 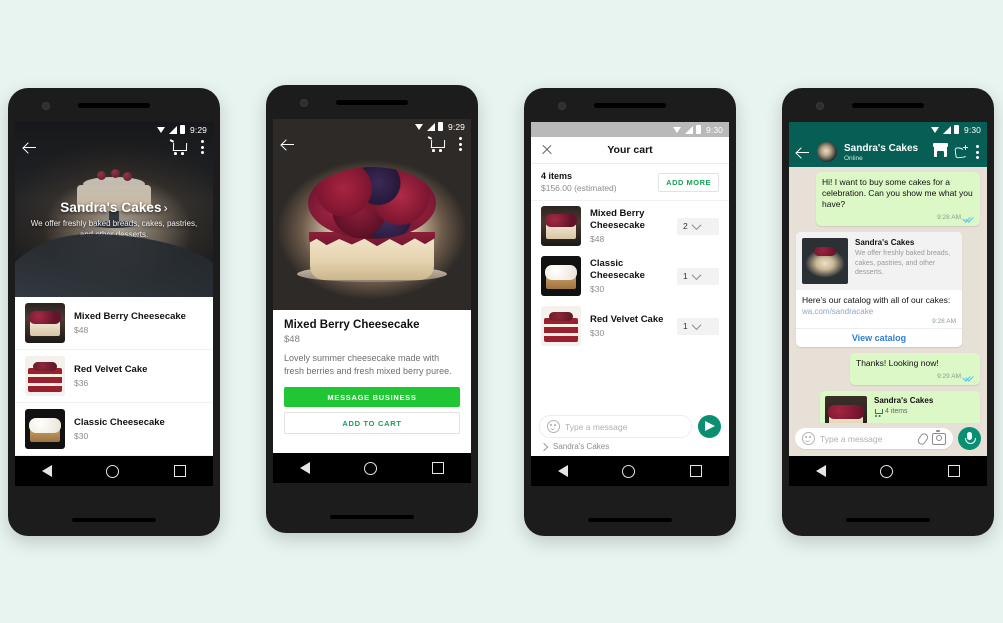 I want to click on product-name: Red Velvet Cake, so click(x=111, y=369).